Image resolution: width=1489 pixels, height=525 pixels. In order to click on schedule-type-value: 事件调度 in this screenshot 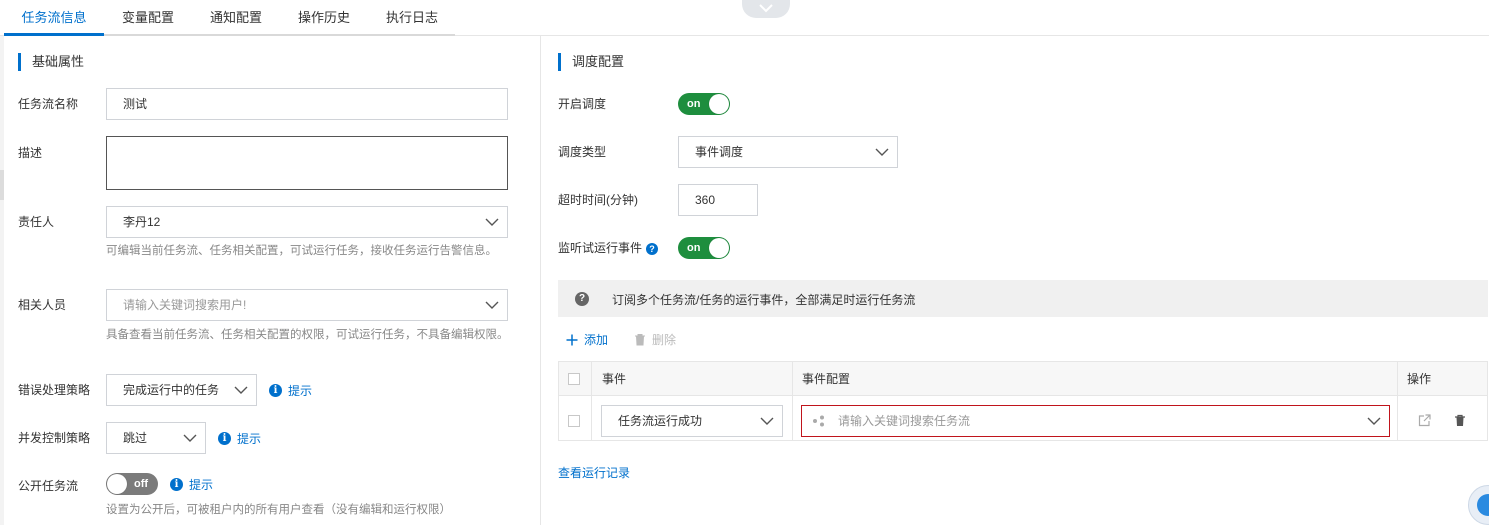, I will do `click(719, 152)`.